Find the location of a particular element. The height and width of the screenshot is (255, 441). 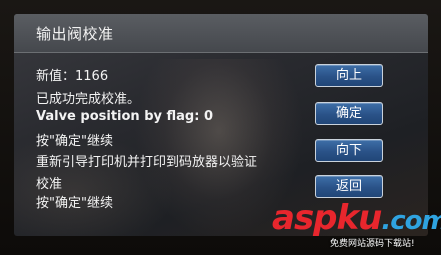

watermark-brand: aspku is located at coordinates (327, 218).